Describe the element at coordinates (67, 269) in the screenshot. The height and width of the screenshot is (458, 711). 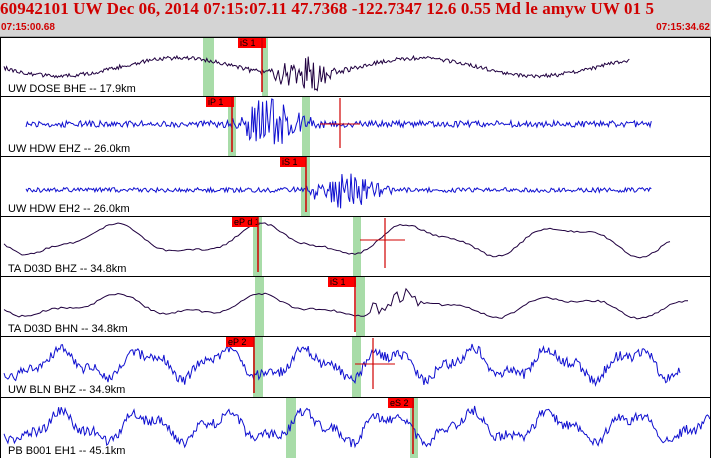
I see `channel-label: TA D03D BHZ -- 34.8km` at that location.